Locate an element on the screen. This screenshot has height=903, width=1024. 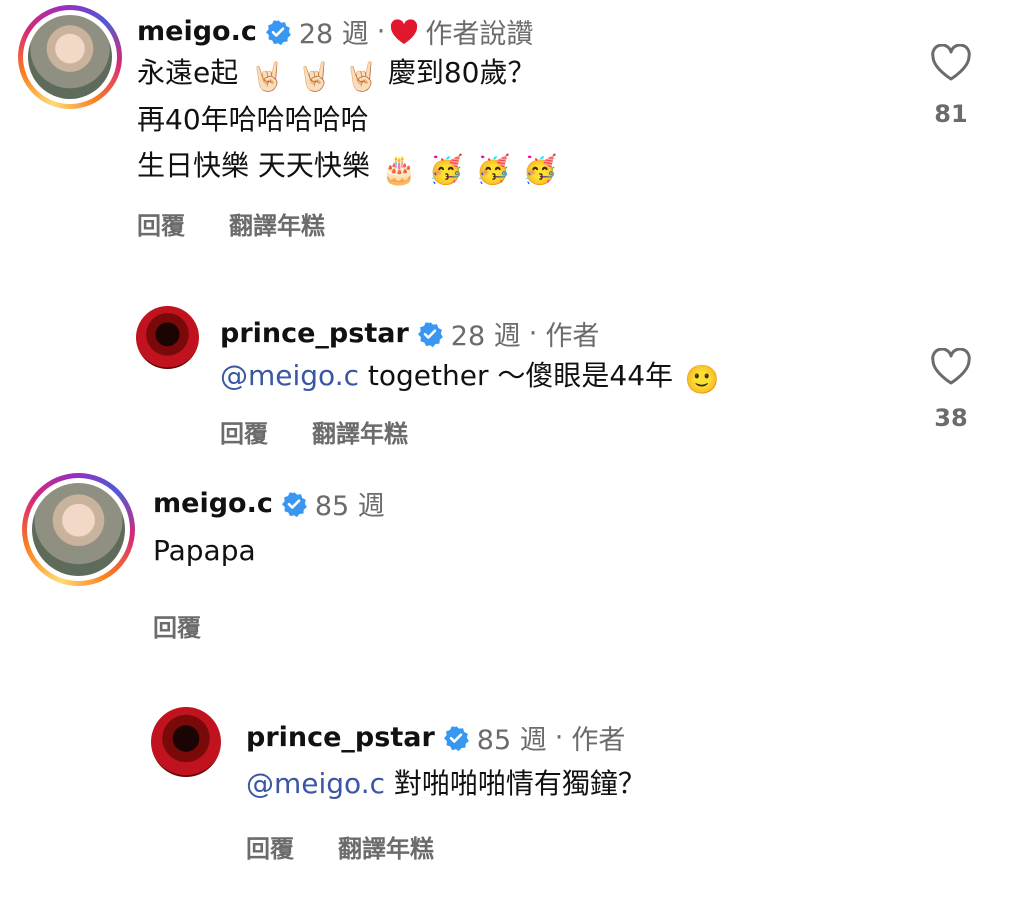
comment-body: 永遠e起 🤘🏻 🤘🏻 🤘🏻 慶到80歲？ is located at coordinates (336, 73).